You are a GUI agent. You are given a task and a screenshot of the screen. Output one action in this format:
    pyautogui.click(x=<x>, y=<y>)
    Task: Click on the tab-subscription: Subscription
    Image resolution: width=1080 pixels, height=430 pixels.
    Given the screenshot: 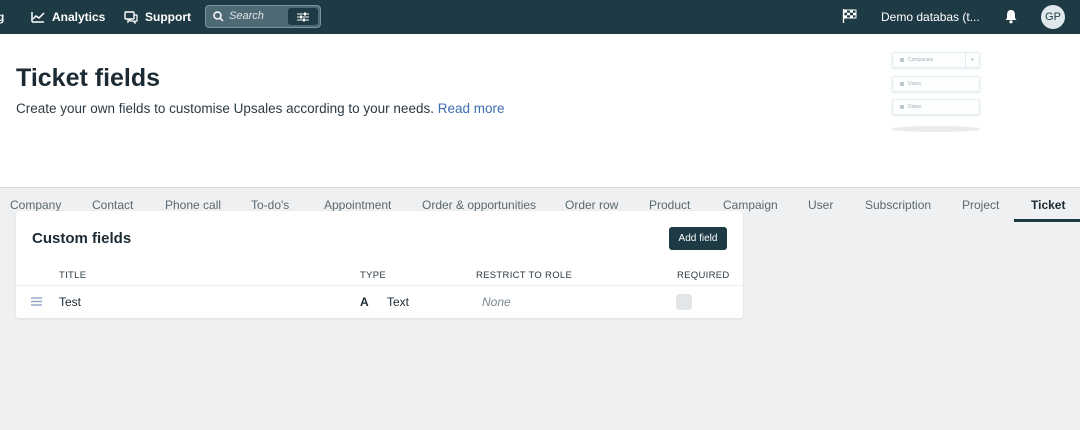 What is the action you would take?
    pyautogui.click(x=898, y=205)
    